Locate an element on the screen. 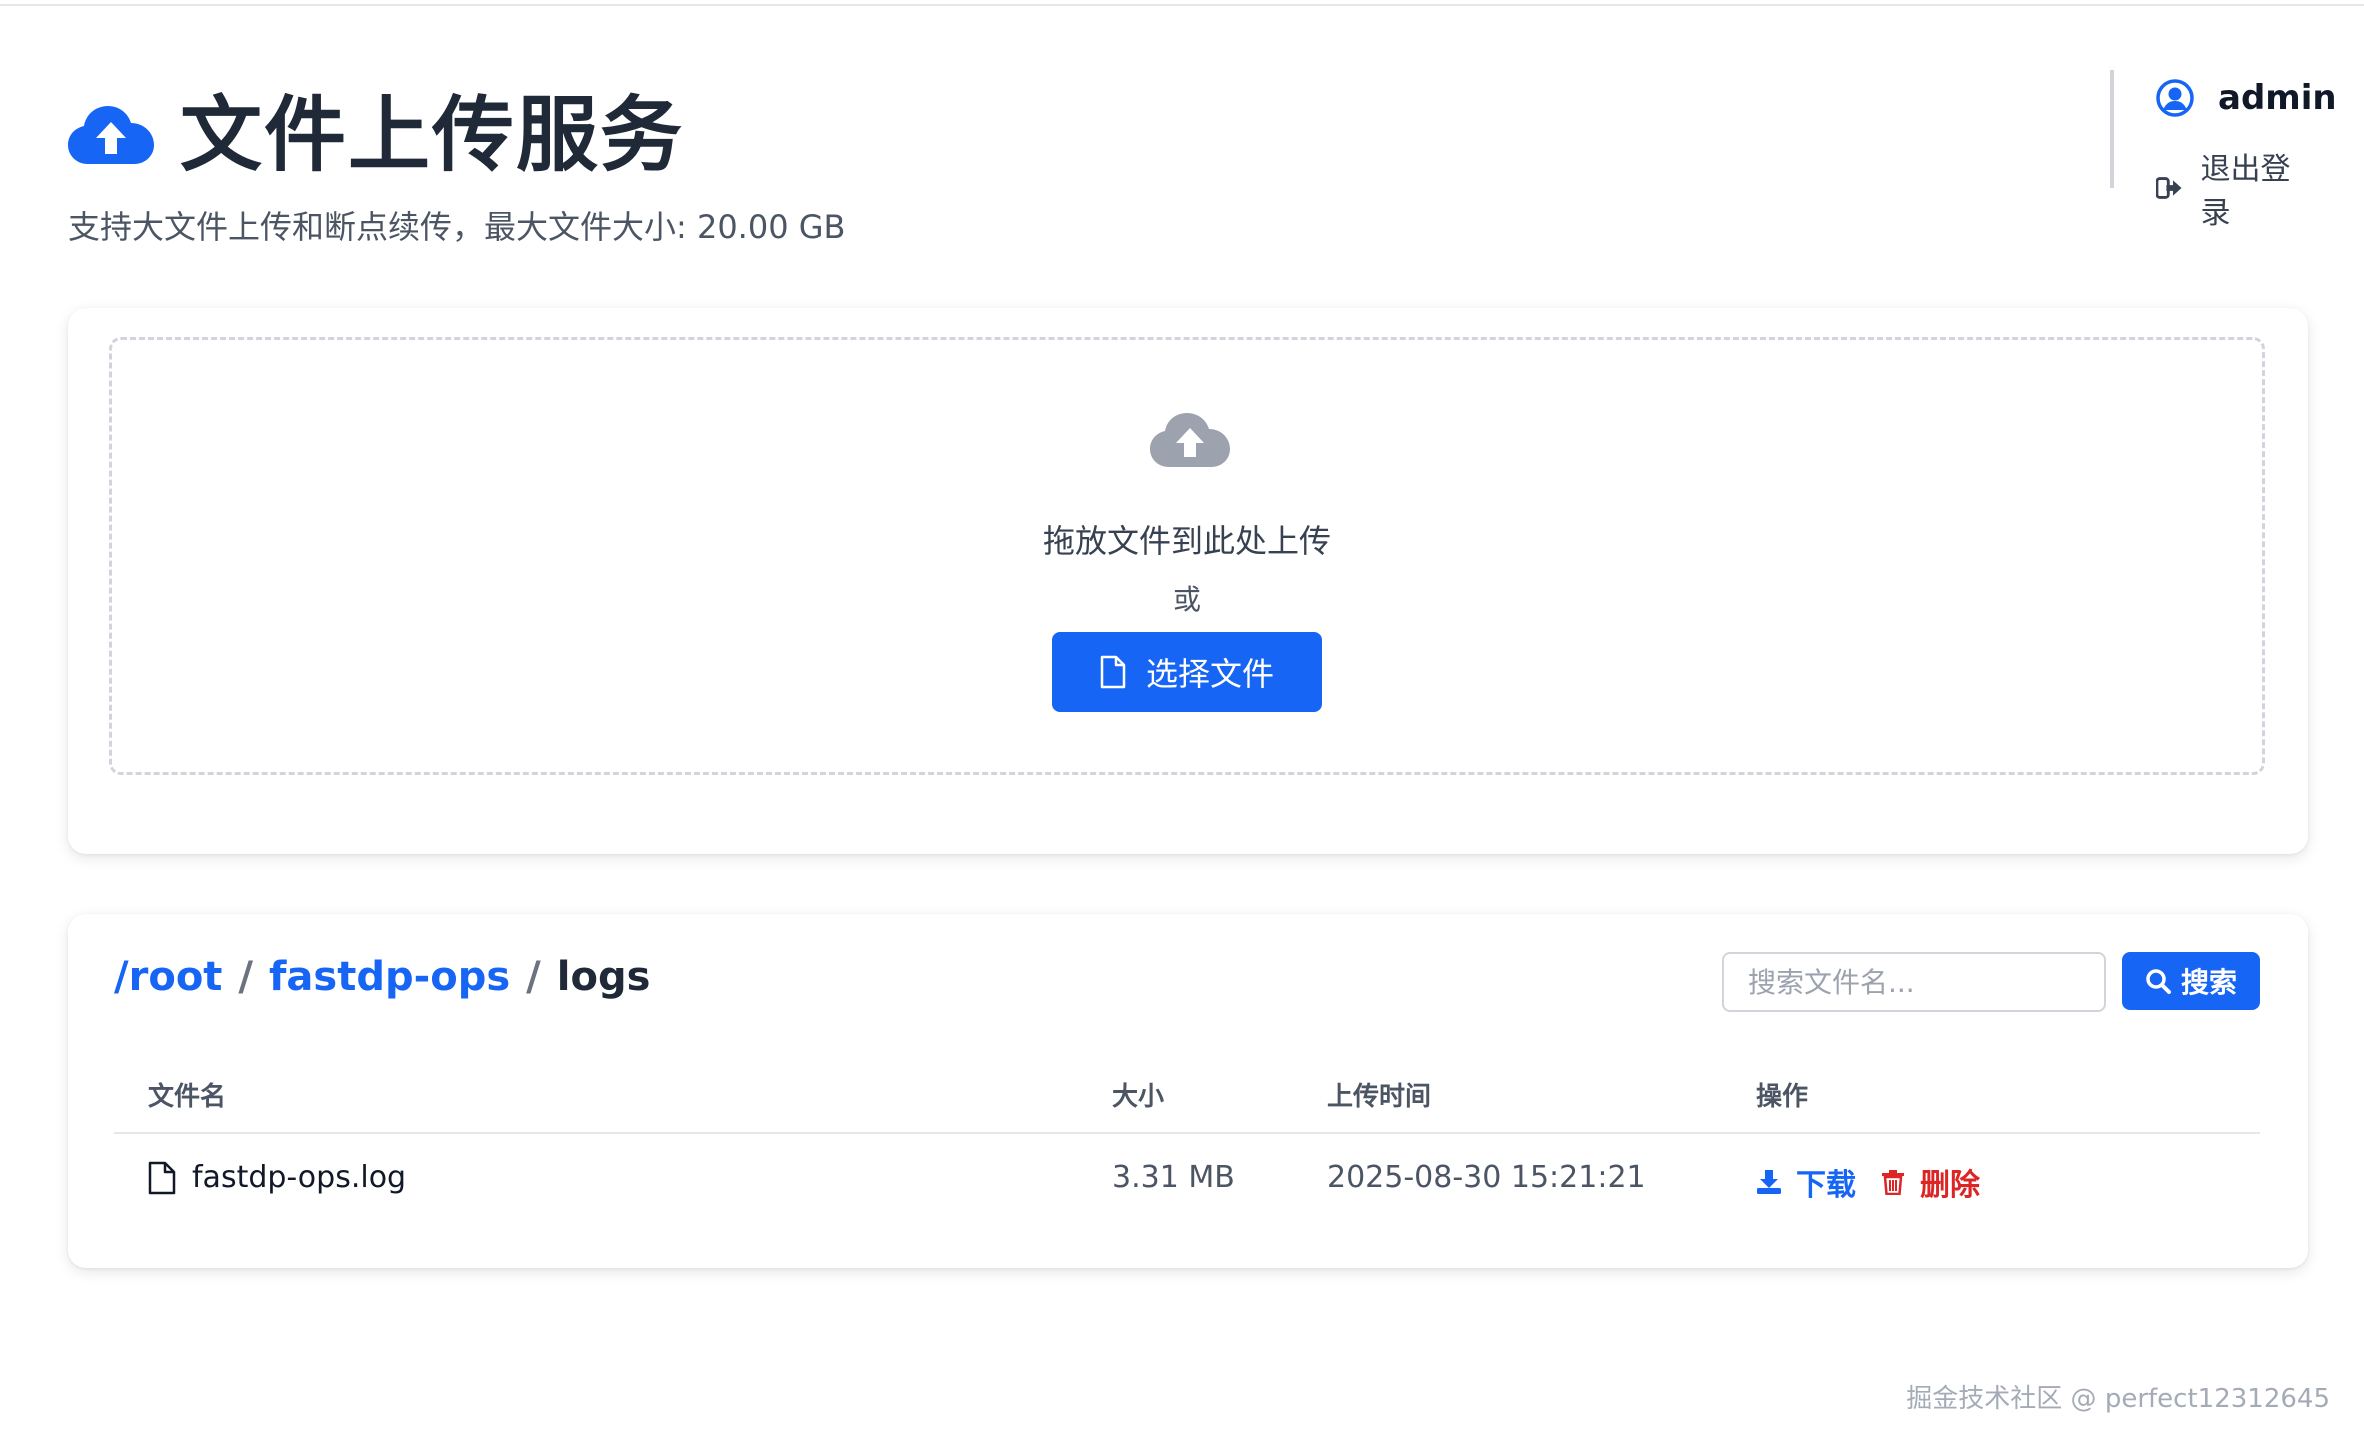  file-name-cell: fastdp-ops.log is located at coordinates (277, 1177).